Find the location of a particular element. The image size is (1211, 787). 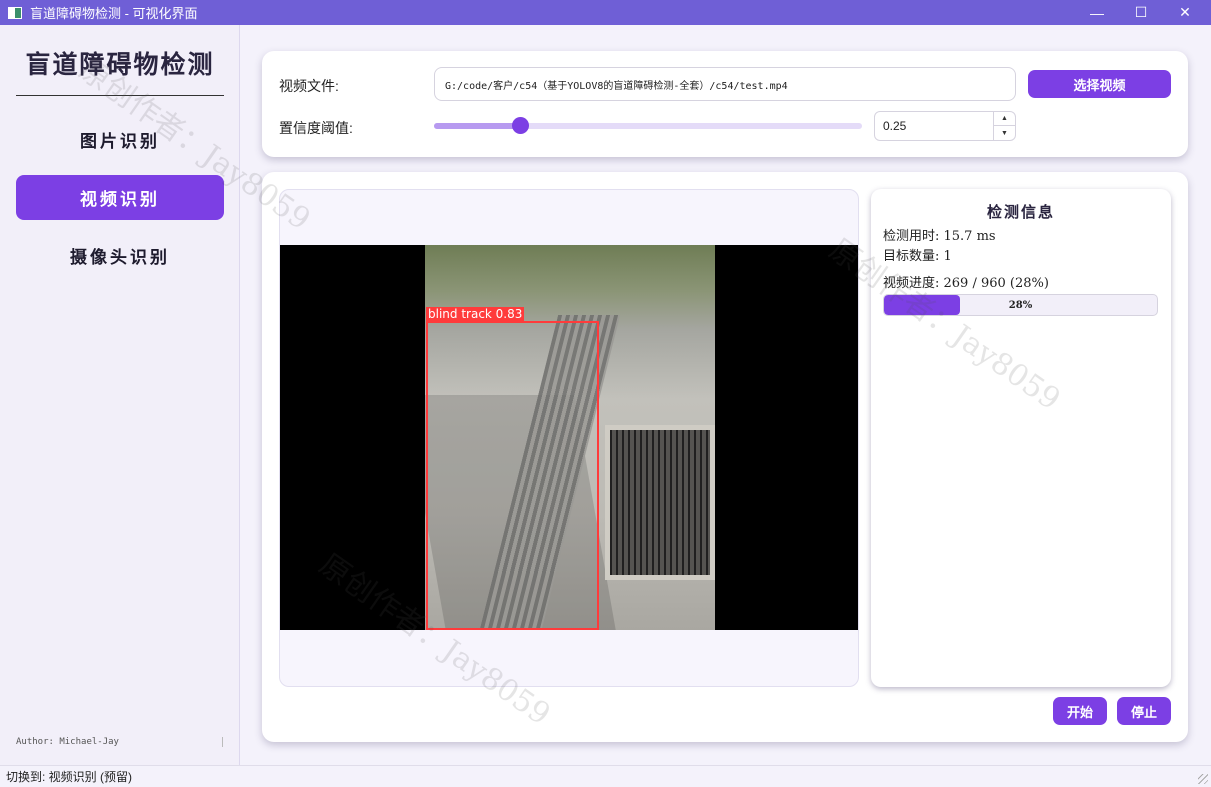

title-bar: 盲道障碍物检测 - 可视化界面 — ☐ ✕ is located at coordinates (605, 12).